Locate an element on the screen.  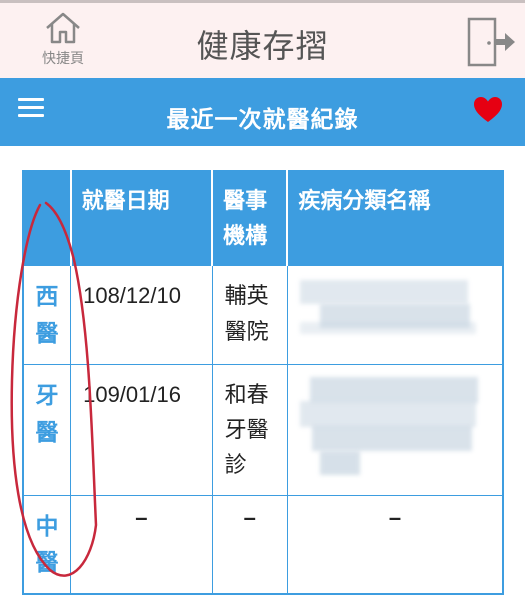
row-type-western: 西醫 is located at coordinates (47, 315).